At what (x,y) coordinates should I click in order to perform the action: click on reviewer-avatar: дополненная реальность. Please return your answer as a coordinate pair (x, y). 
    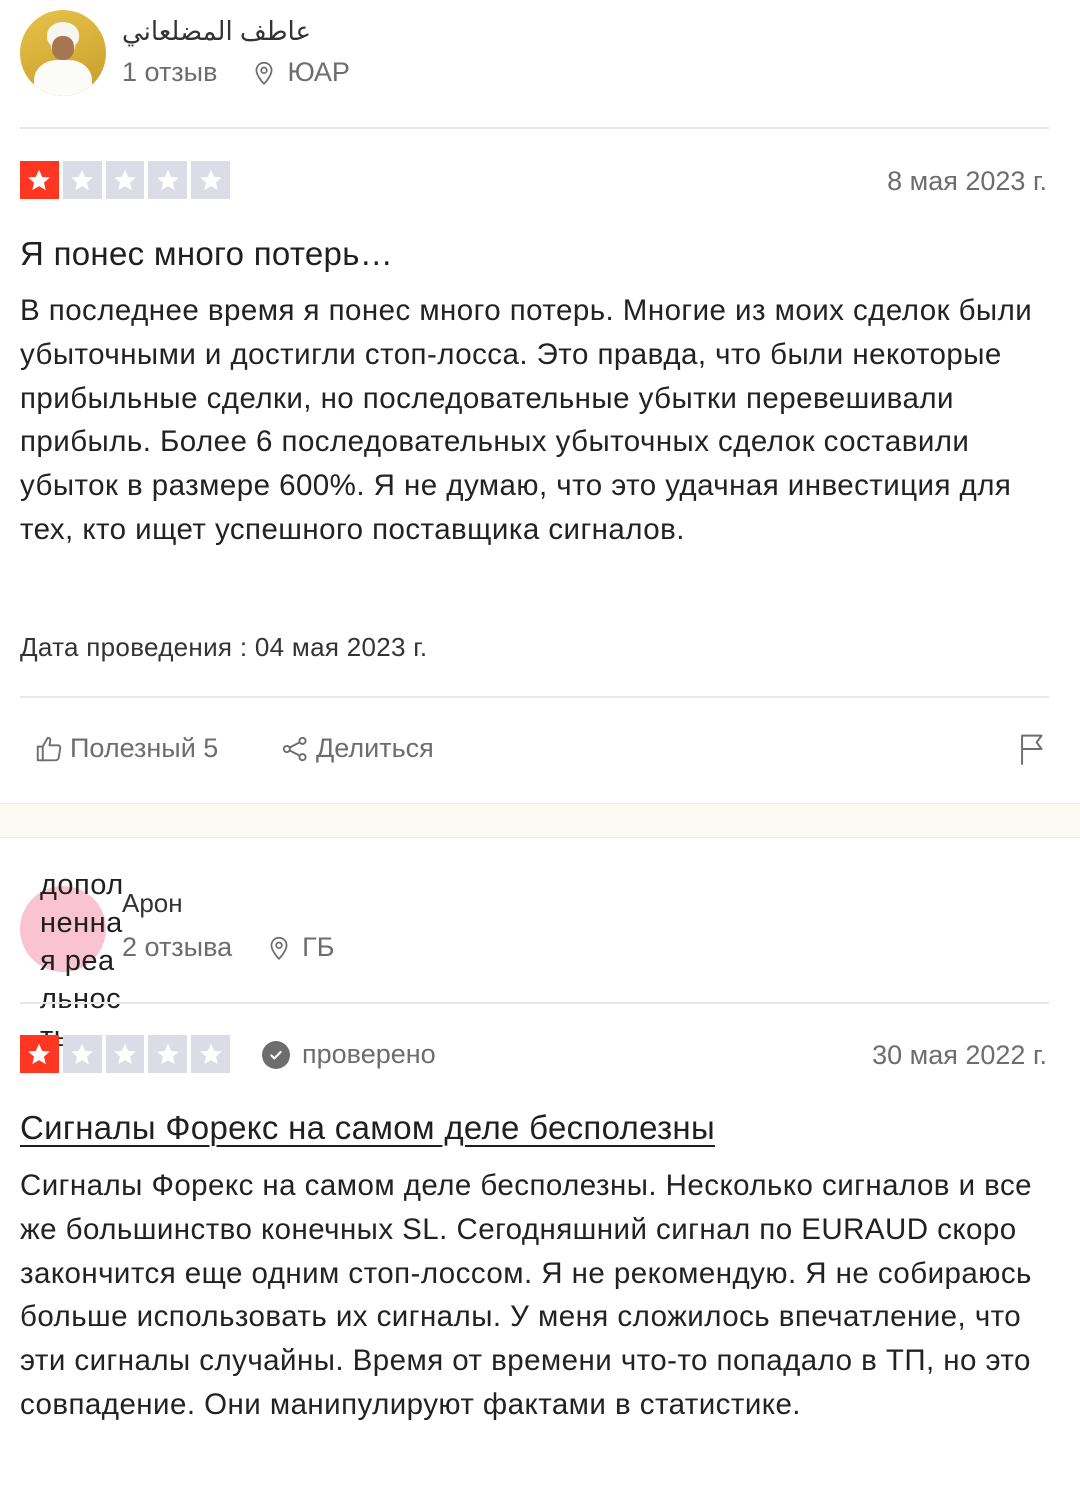
    Looking at the image, I should click on (71, 961).